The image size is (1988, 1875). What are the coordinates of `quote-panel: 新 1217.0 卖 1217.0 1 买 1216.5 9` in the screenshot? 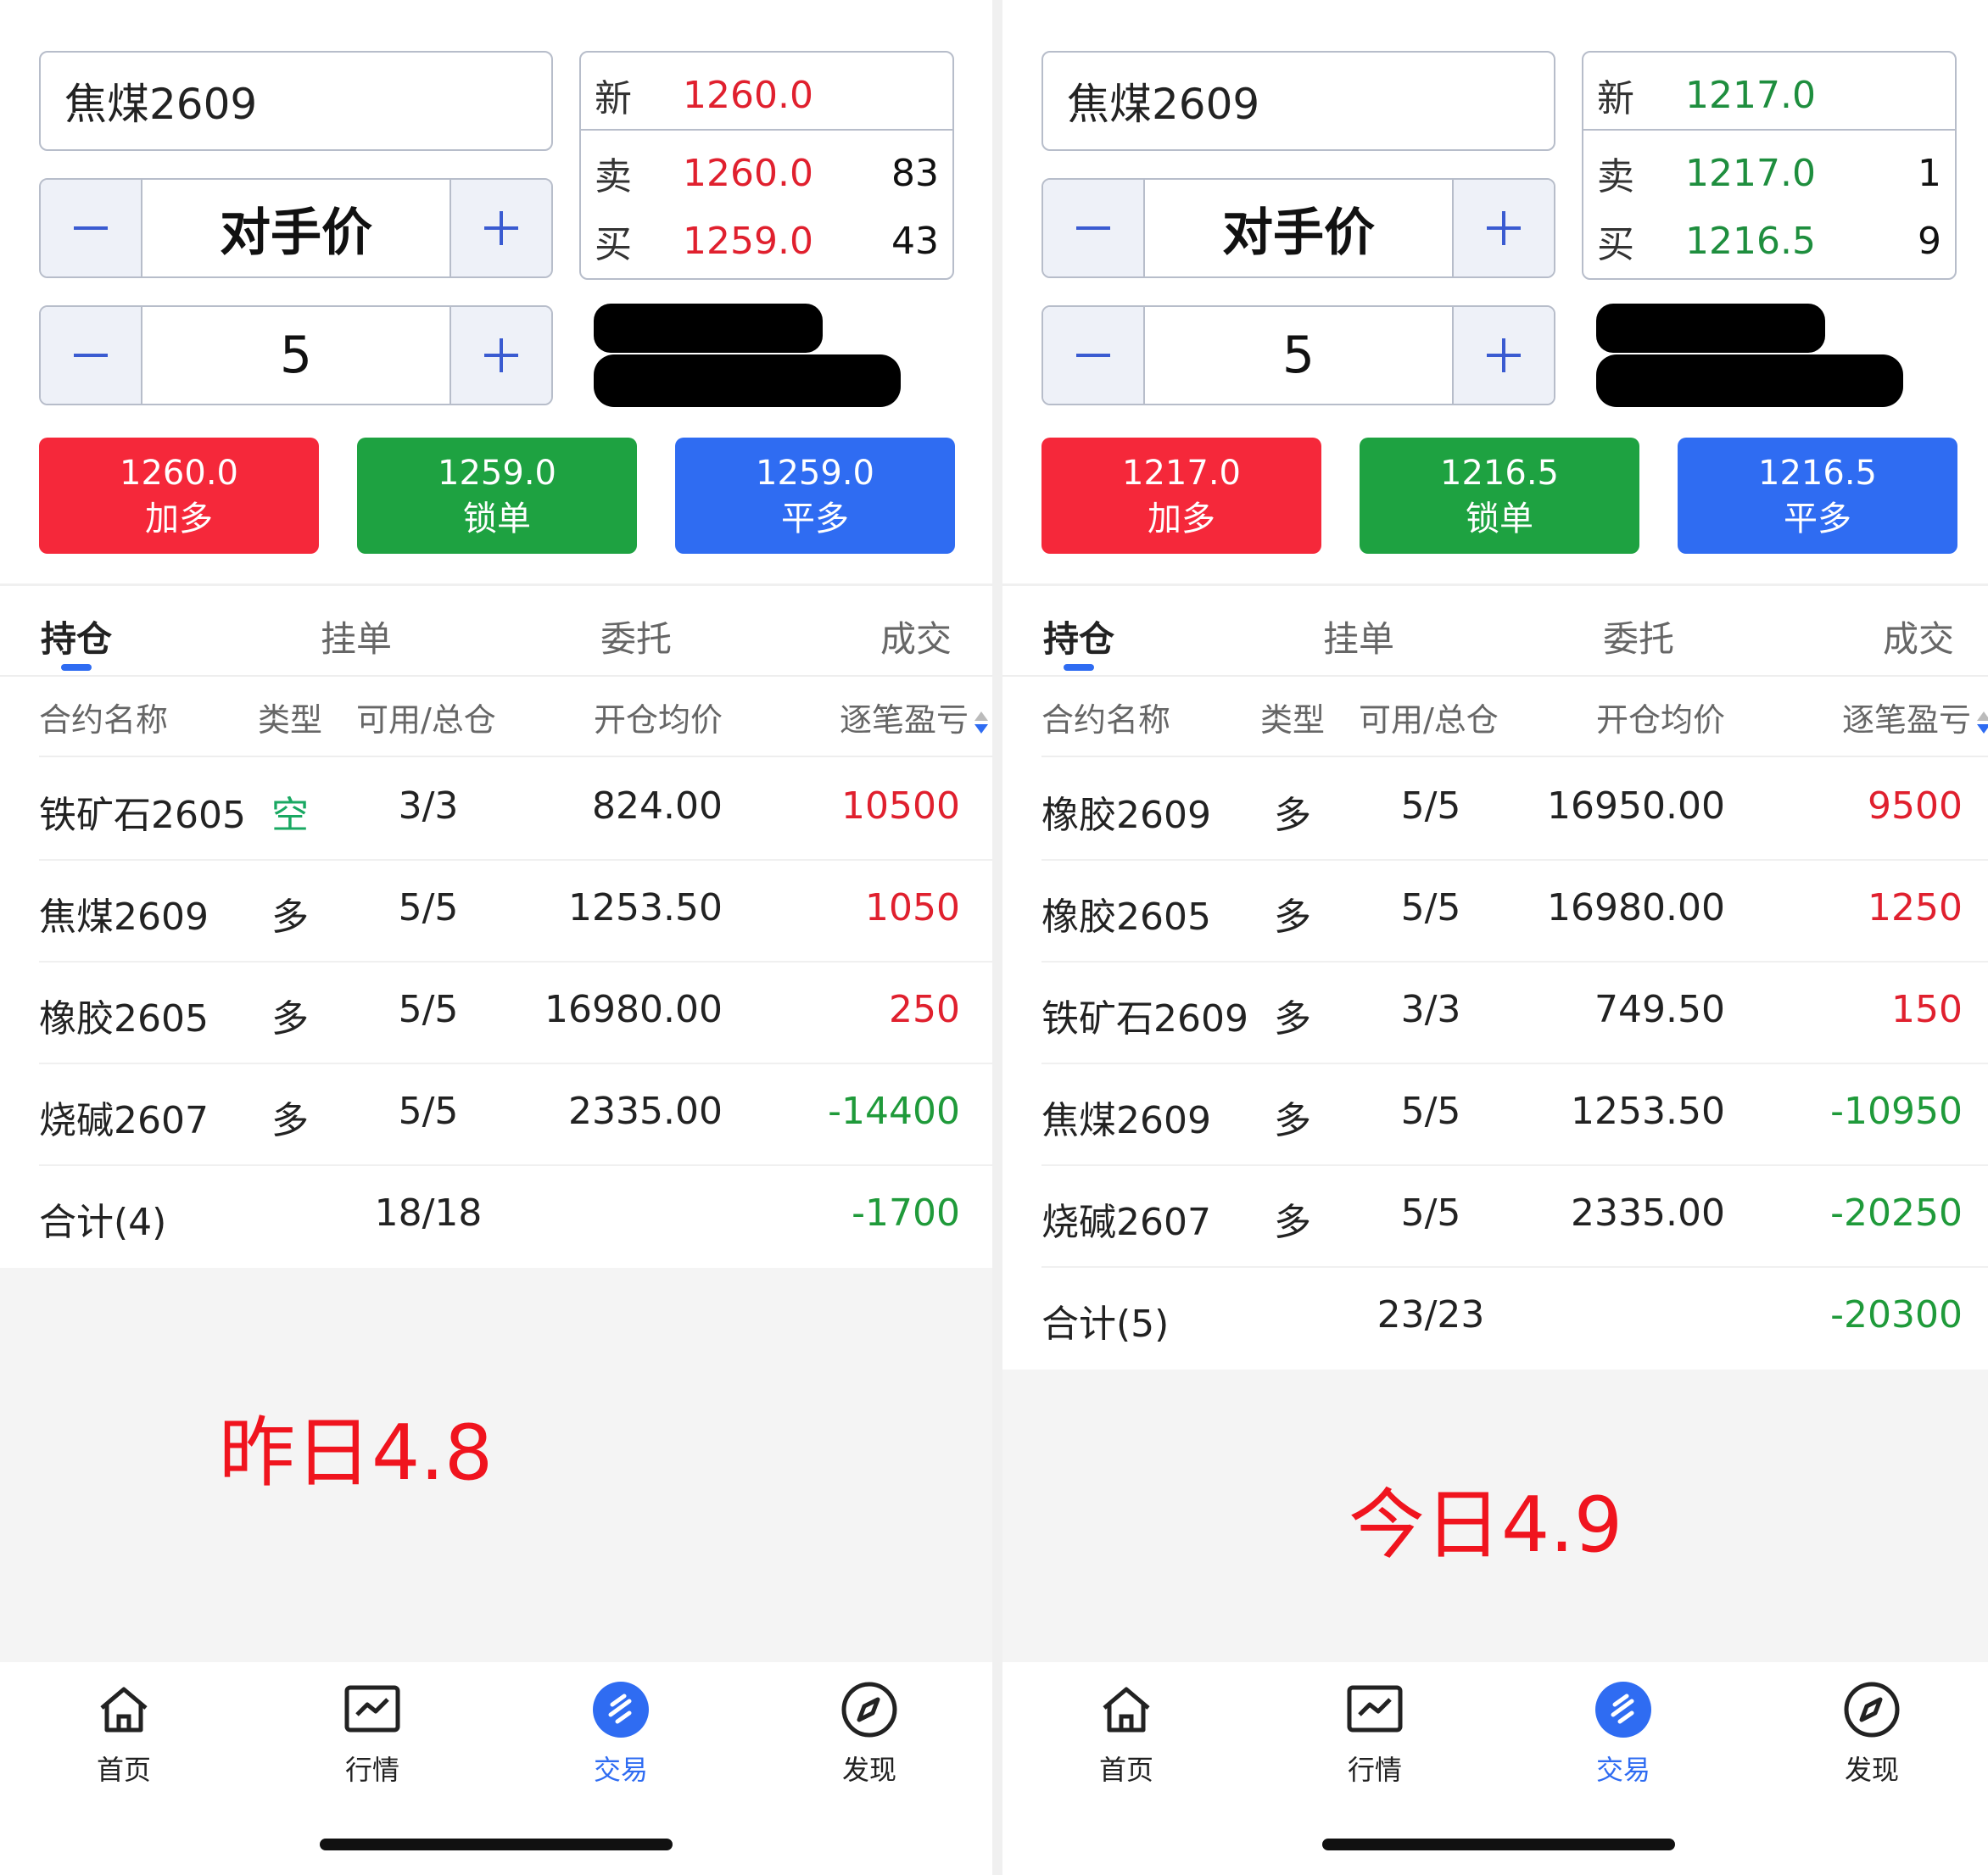 It's located at (1769, 165).